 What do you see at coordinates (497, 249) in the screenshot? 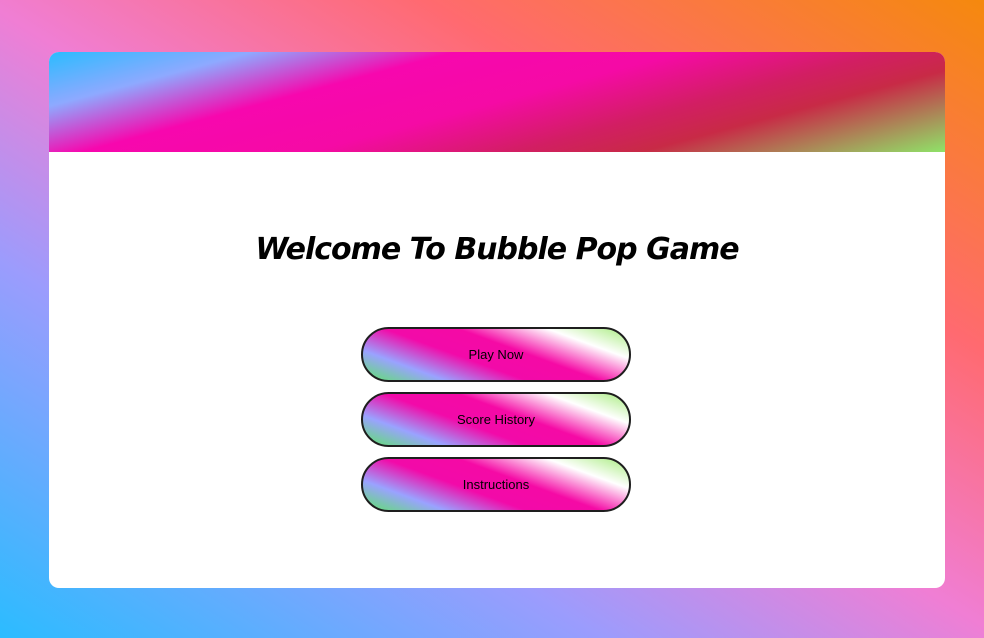
I see `game-title: Welcome To Bubble Pop Game` at bounding box center [497, 249].